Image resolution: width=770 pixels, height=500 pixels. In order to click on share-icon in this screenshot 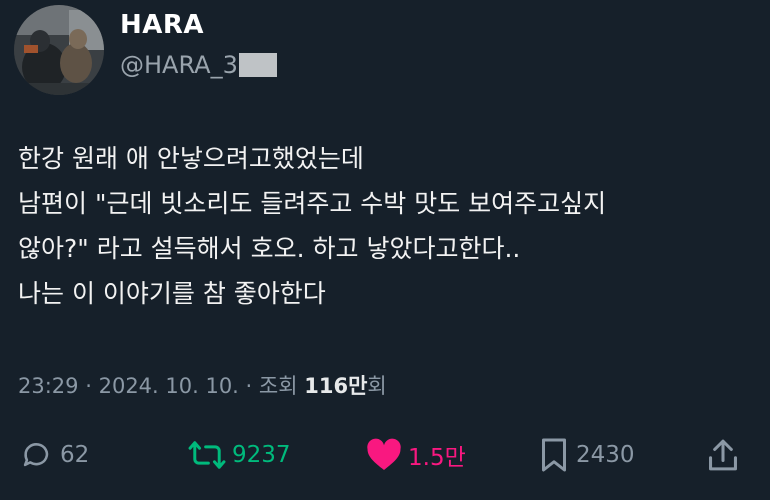, I will do `click(723, 455)`.